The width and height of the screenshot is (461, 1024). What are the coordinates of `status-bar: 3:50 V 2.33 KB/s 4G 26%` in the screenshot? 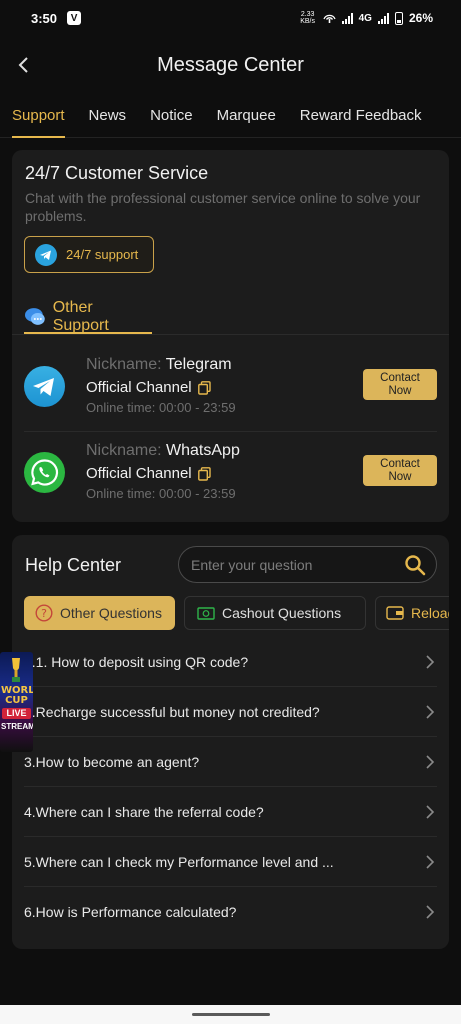 It's located at (230, 18).